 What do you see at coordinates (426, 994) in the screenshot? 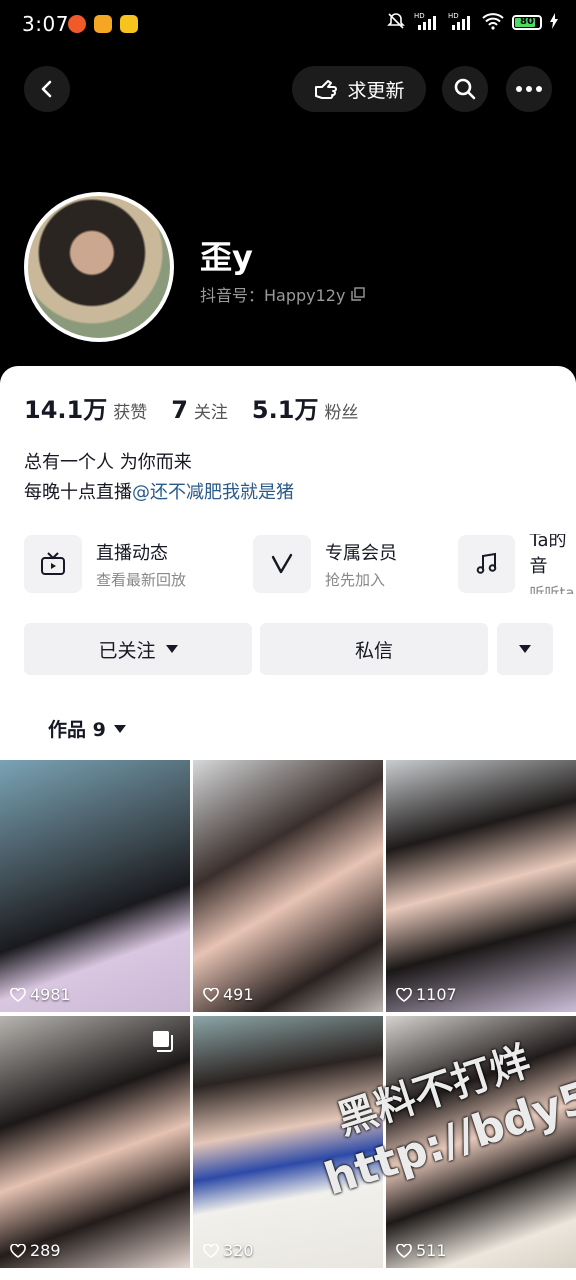
I see `like-count: 1107` at bounding box center [426, 994].